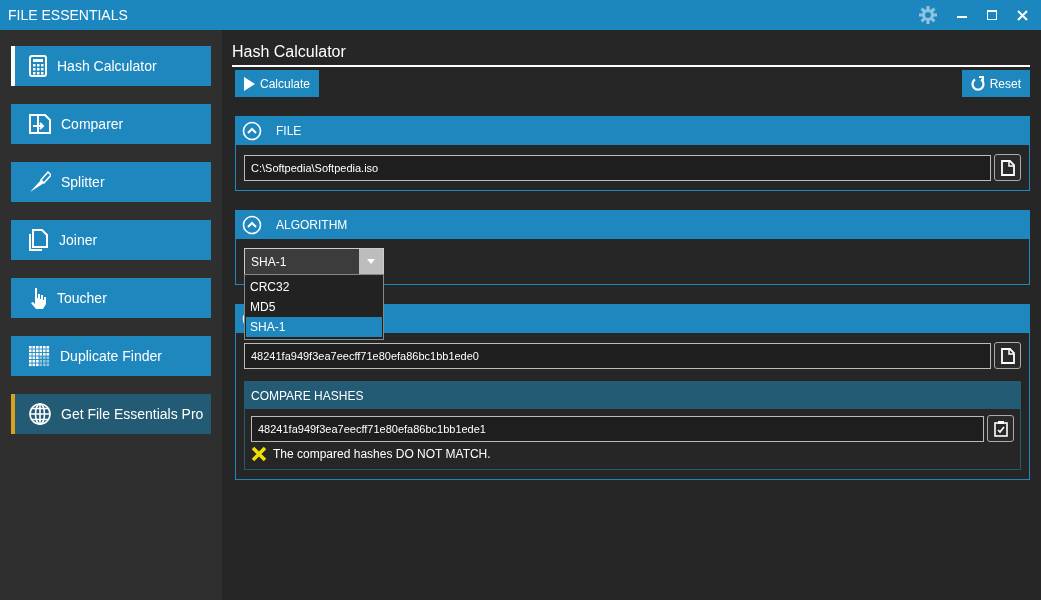 The height and width of the screenshot is (600, 1041). I want to click on result-message: The compared hashes DO NOT MATCH., so click(382, 454).